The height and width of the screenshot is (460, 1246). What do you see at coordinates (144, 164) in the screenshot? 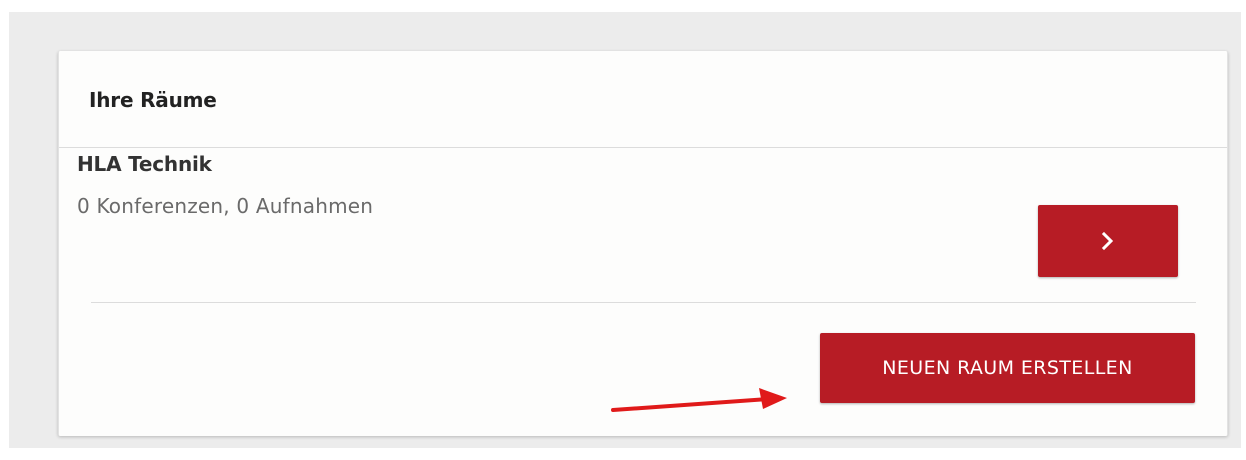
I see `room-name: HLA Technik` at bounding box center [144, 164].